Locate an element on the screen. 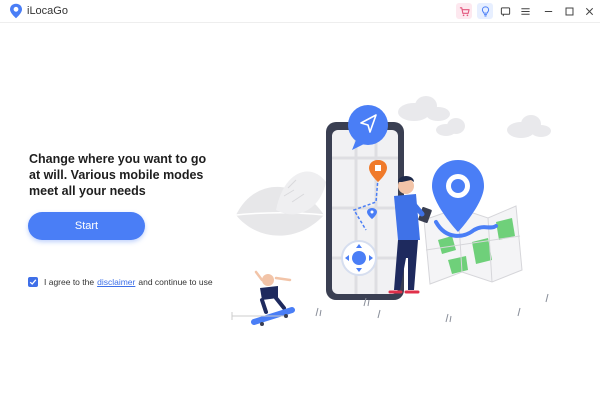 This screenshot has height=401, width=600. cart-button is located at coordinates (464, 11).